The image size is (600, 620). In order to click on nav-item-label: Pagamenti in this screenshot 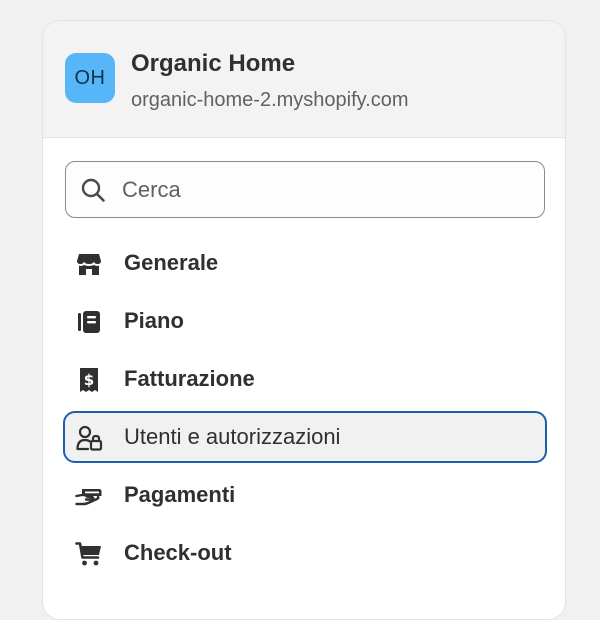, I will do `click(180, 494)`.